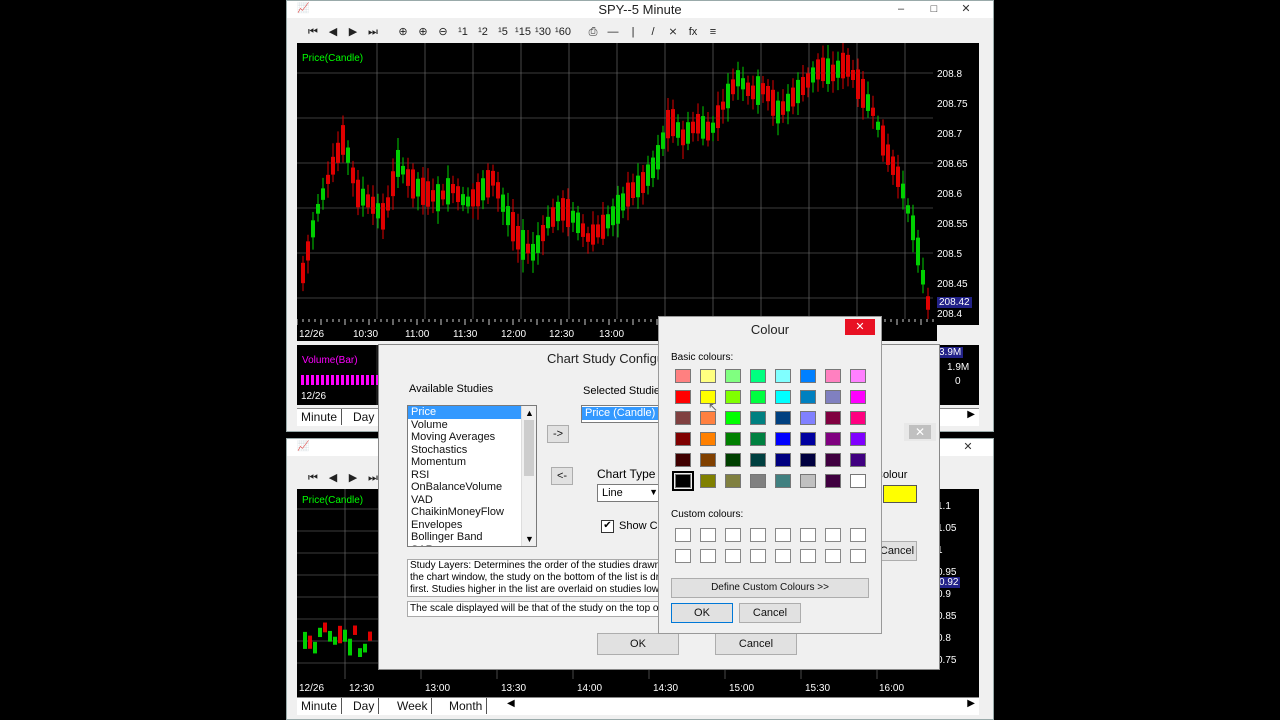 This screenshot has height=720, width=1280. I want to click on period-15-icon: ¹15, so click(523, 32).